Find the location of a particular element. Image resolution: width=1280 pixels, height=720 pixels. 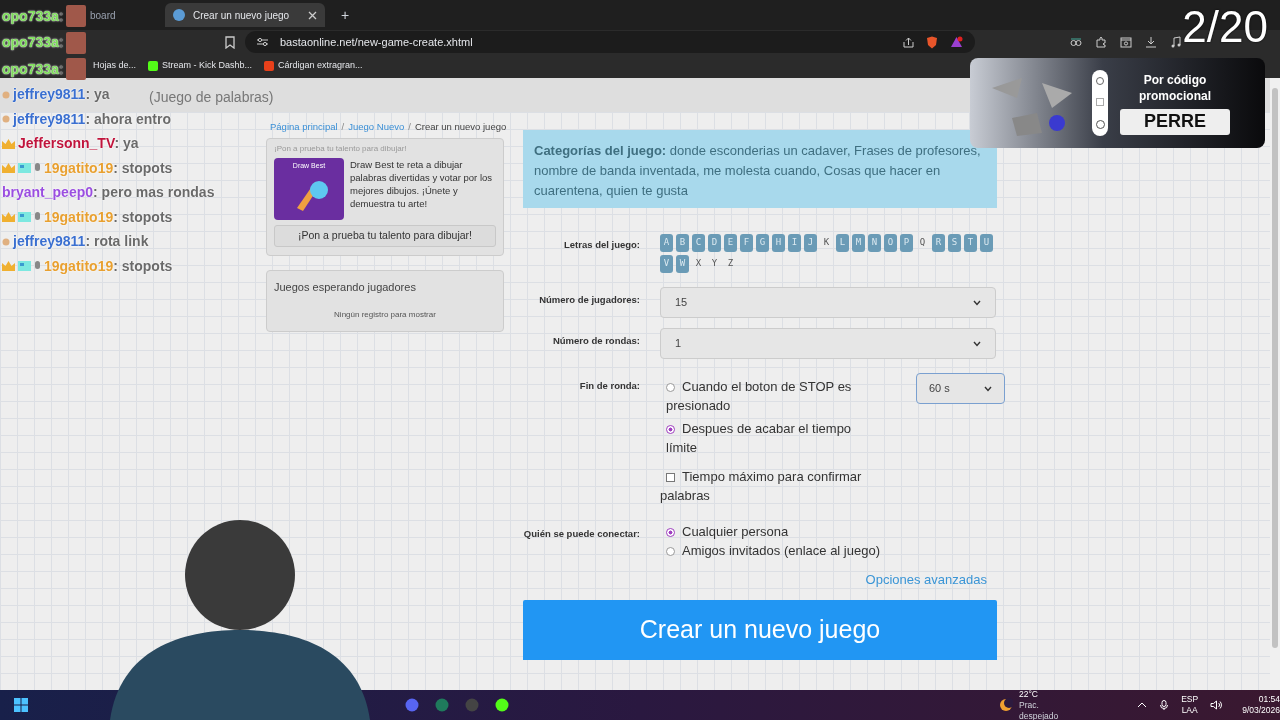

breadcrumb-current: Crear un nuevo juego is located at coordinates (460, 126).